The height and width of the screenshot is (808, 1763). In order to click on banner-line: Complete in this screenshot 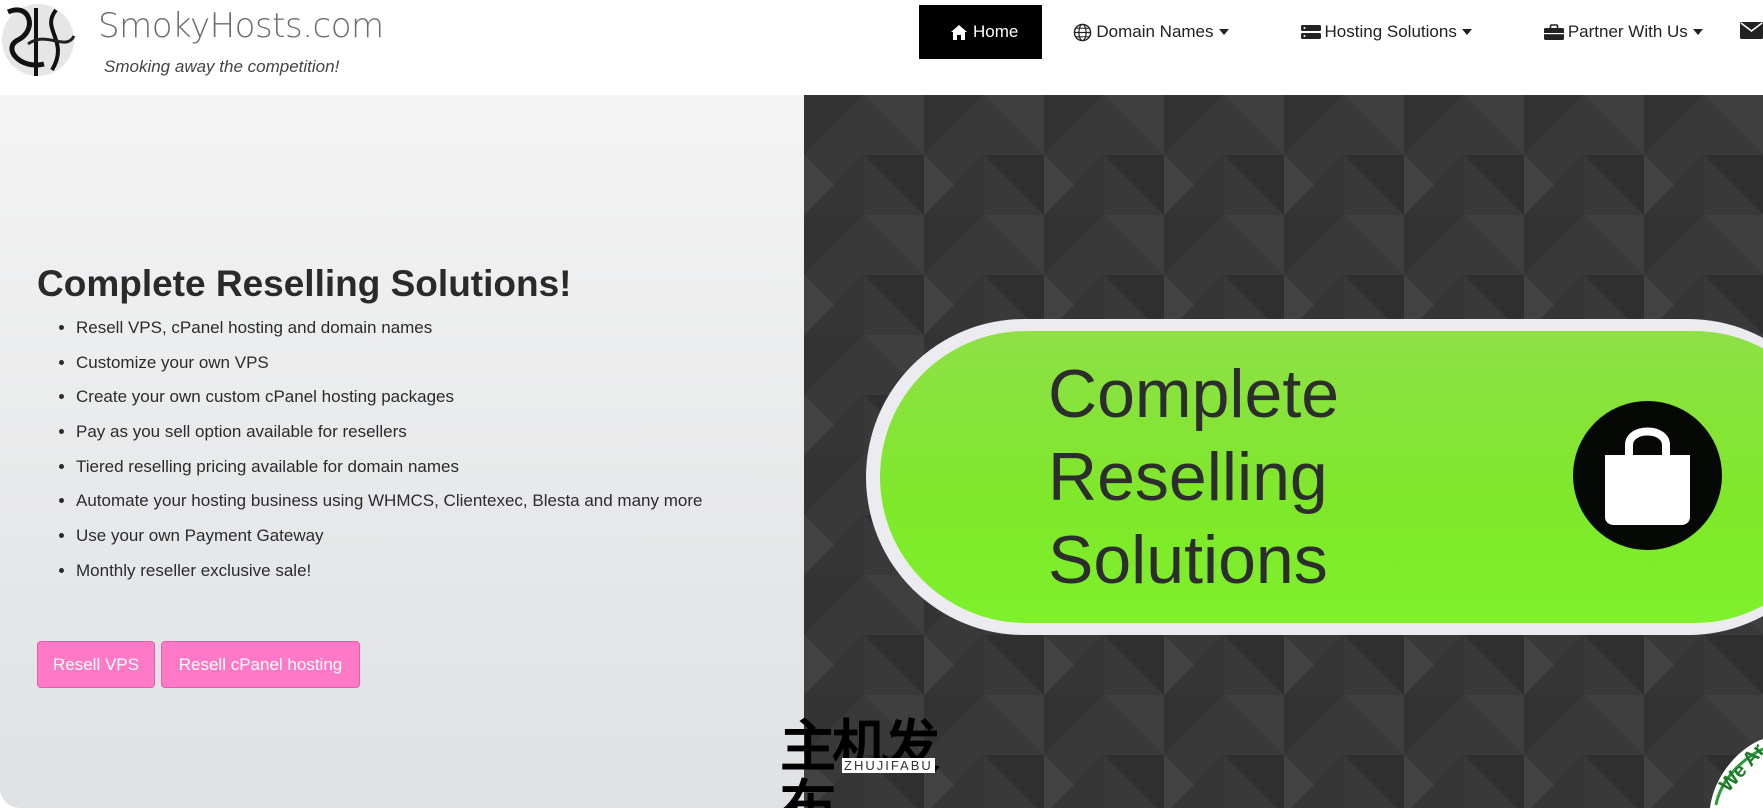, I will do `click(1194, 394)`.